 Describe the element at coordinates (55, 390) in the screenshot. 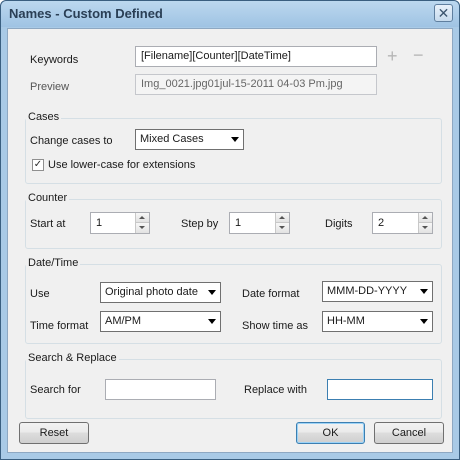

I see `search-for-label: Search for` at that location.